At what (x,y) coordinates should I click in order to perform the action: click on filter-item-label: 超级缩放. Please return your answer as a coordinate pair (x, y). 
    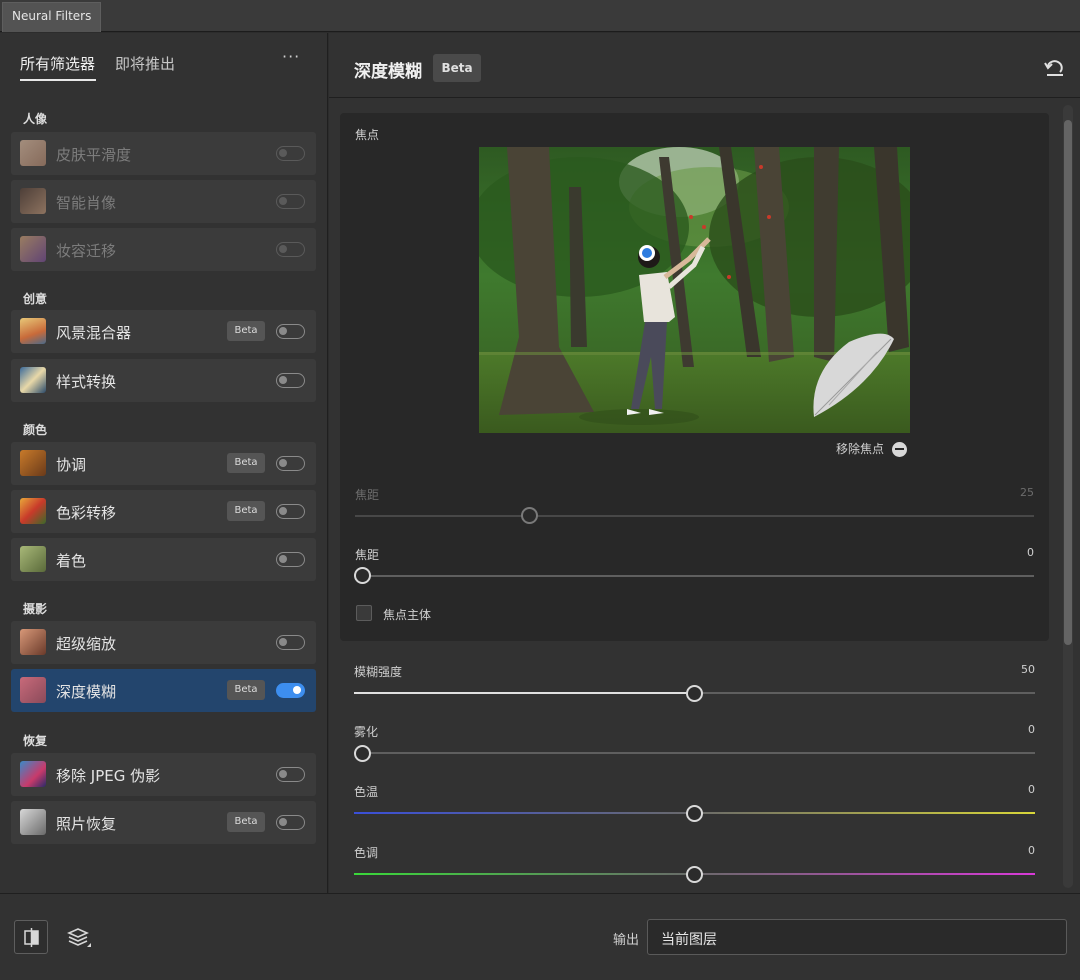
    Looking at the image, I should click on (86, 644).